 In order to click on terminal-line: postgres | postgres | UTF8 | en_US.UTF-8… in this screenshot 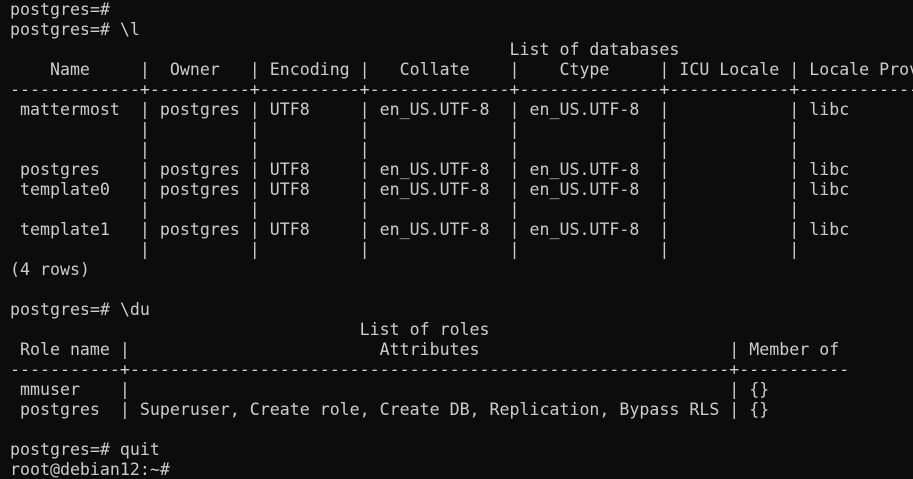, I will do `click(461, 169)`.